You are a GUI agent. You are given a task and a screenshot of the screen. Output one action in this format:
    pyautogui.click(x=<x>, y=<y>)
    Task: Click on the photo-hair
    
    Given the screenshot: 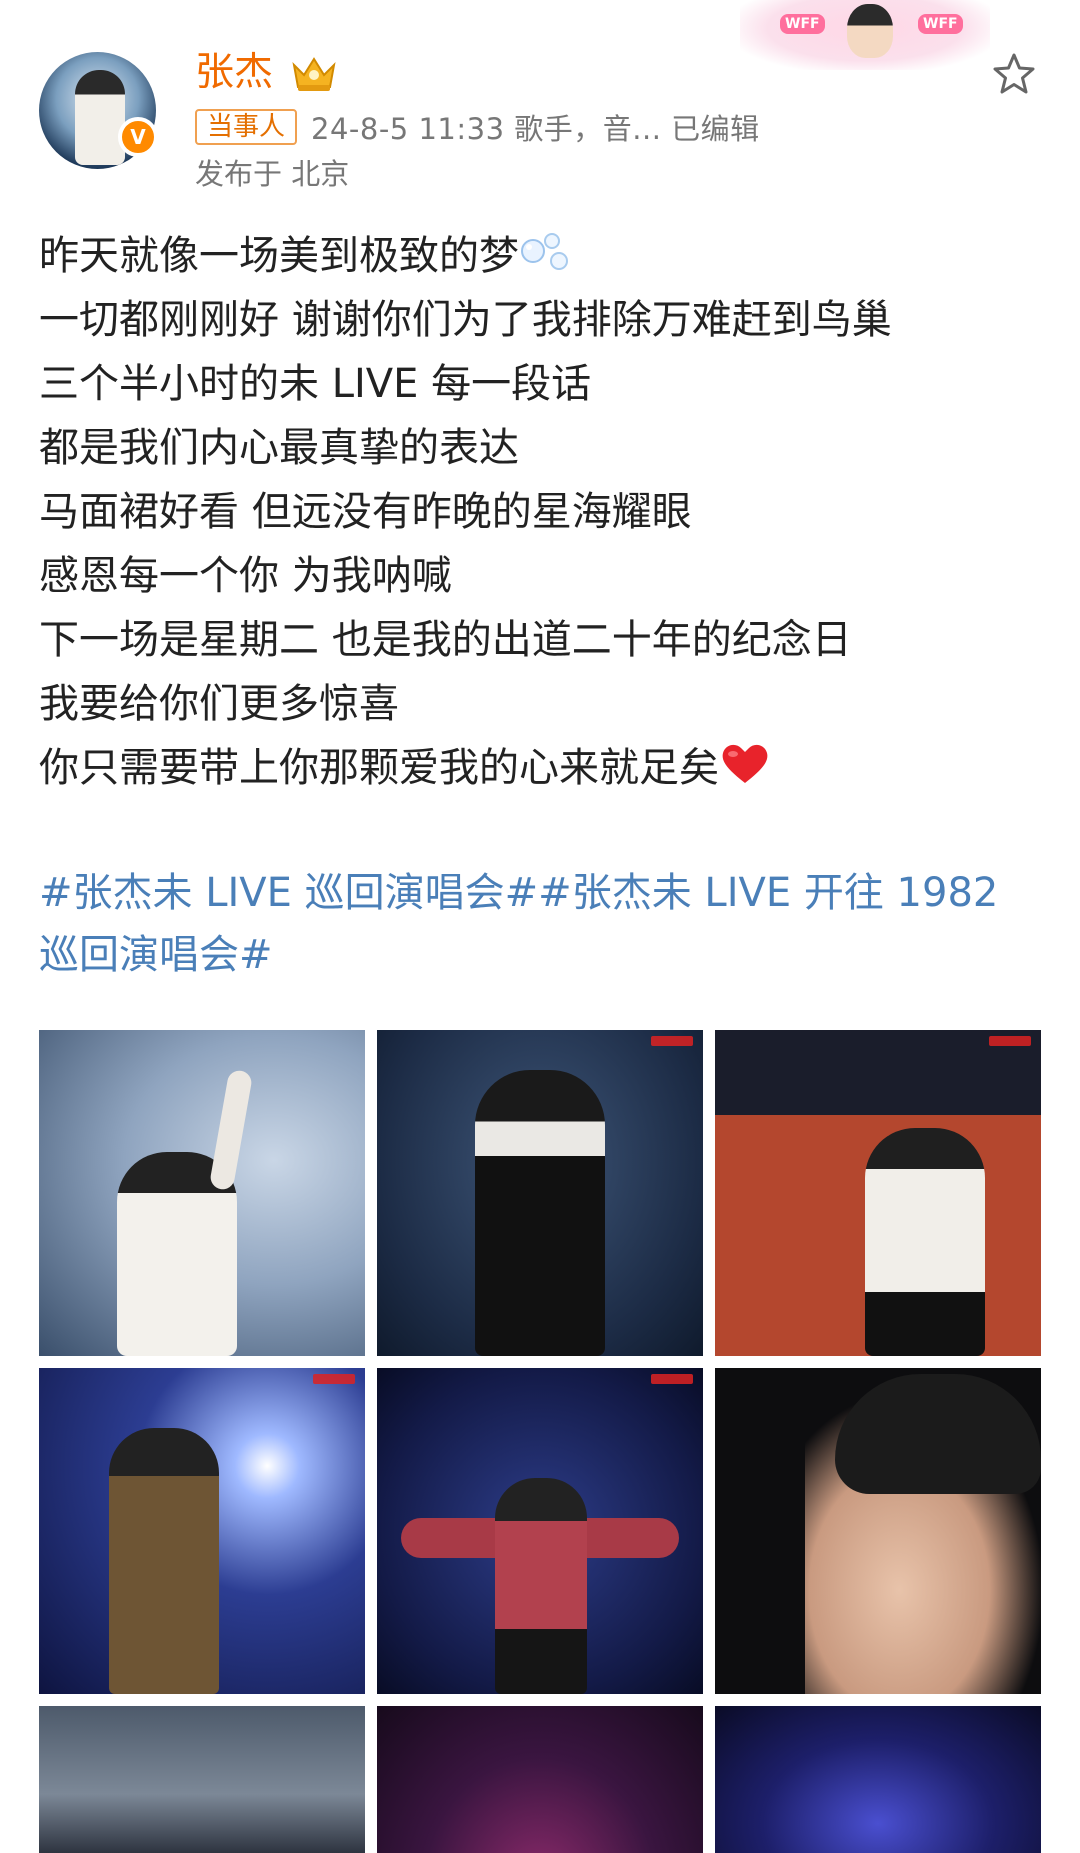 What is the action you would take?
    pyautogui.click(x=938, y=1434)
    